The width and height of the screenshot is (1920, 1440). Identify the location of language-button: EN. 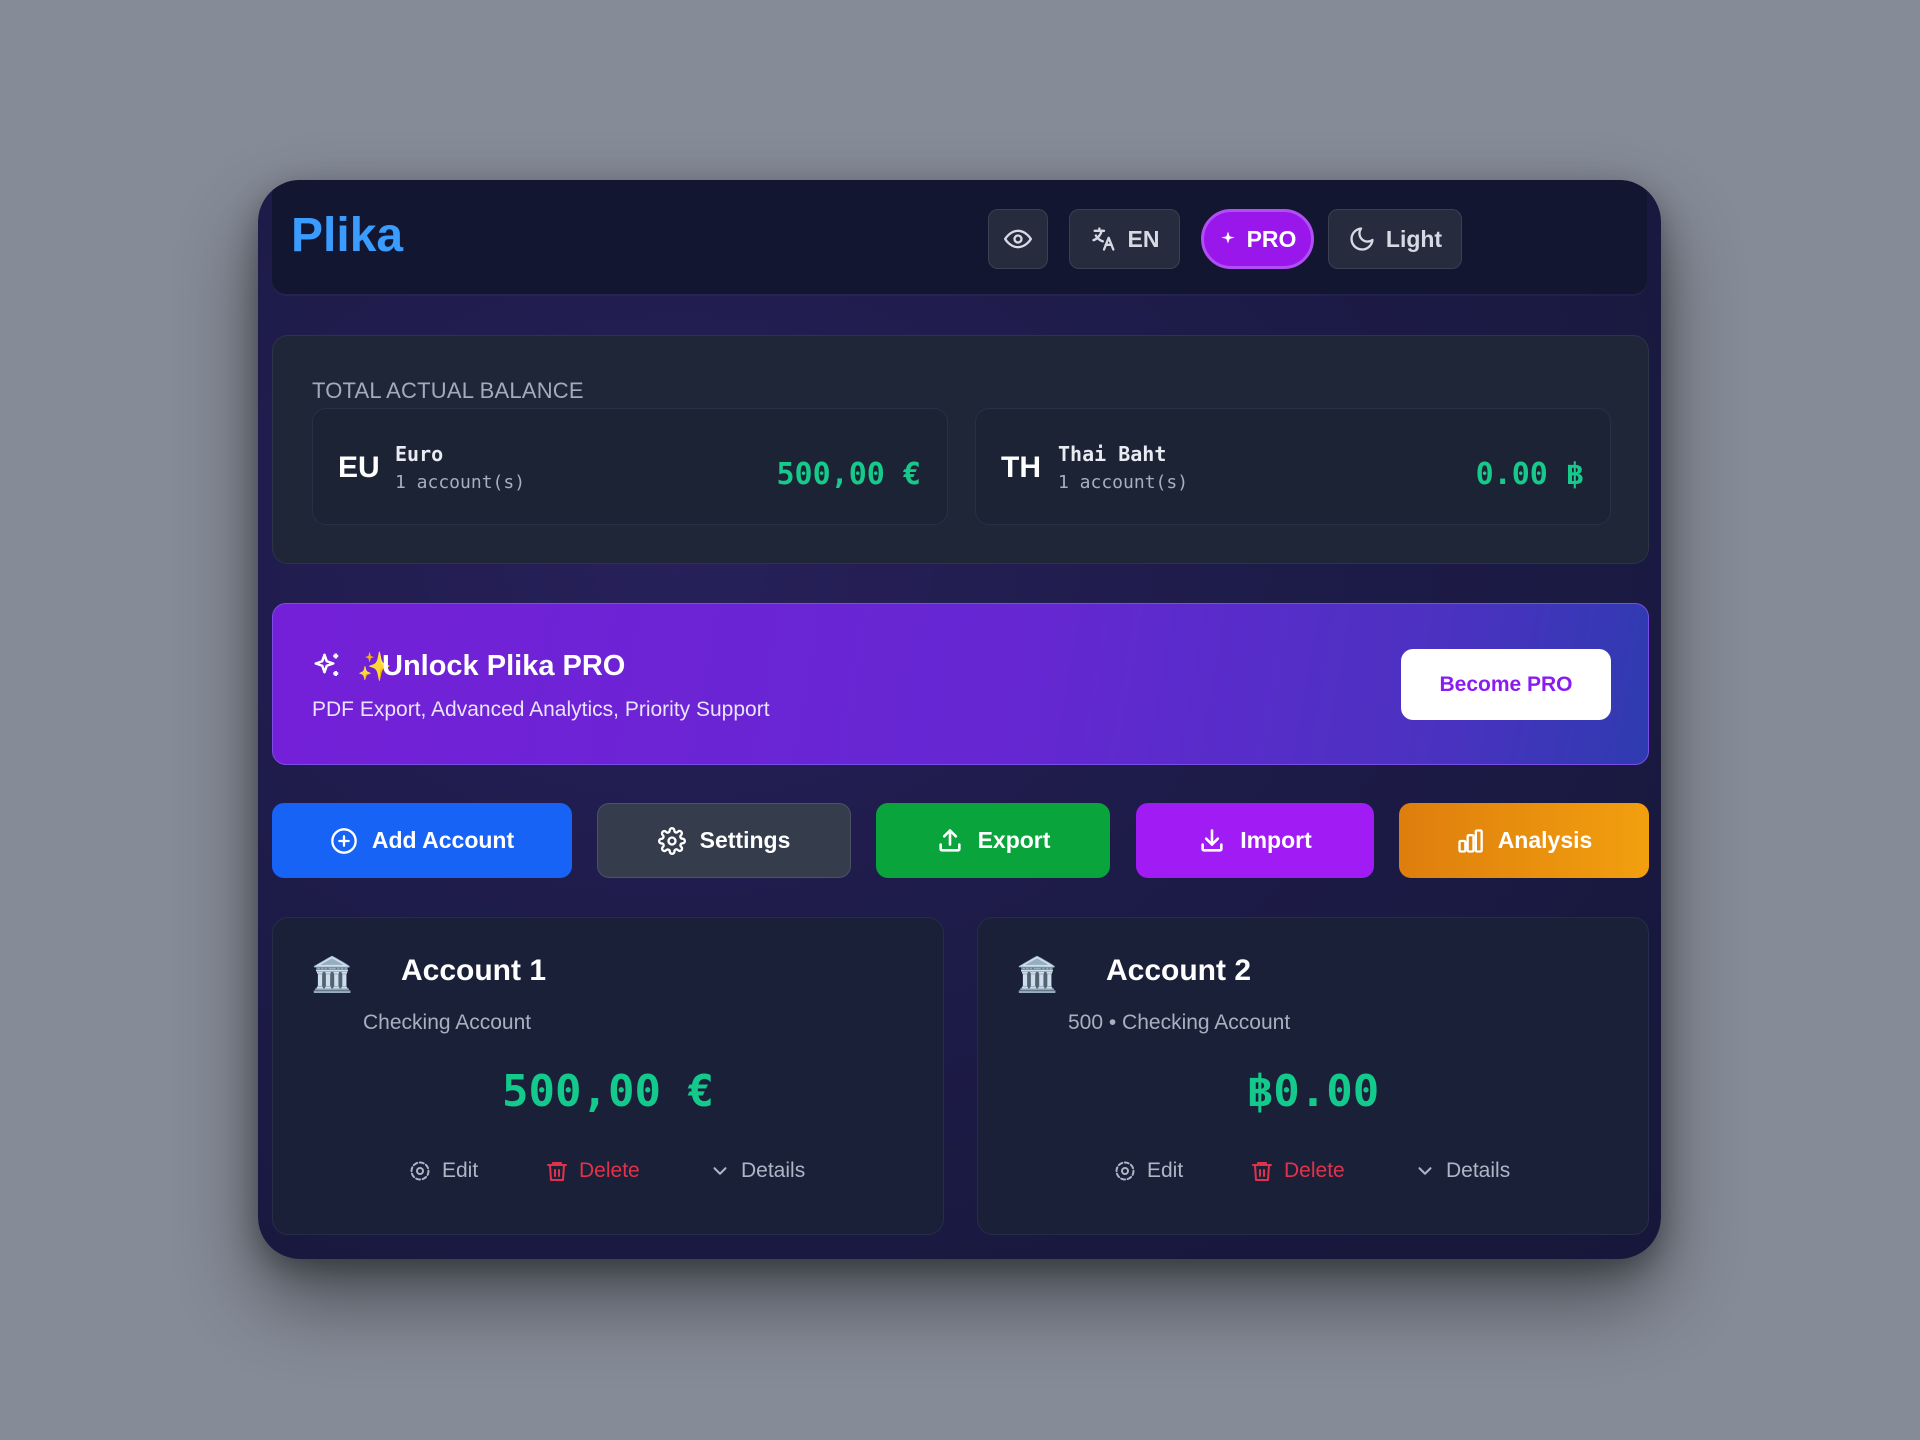
(1124, 239).